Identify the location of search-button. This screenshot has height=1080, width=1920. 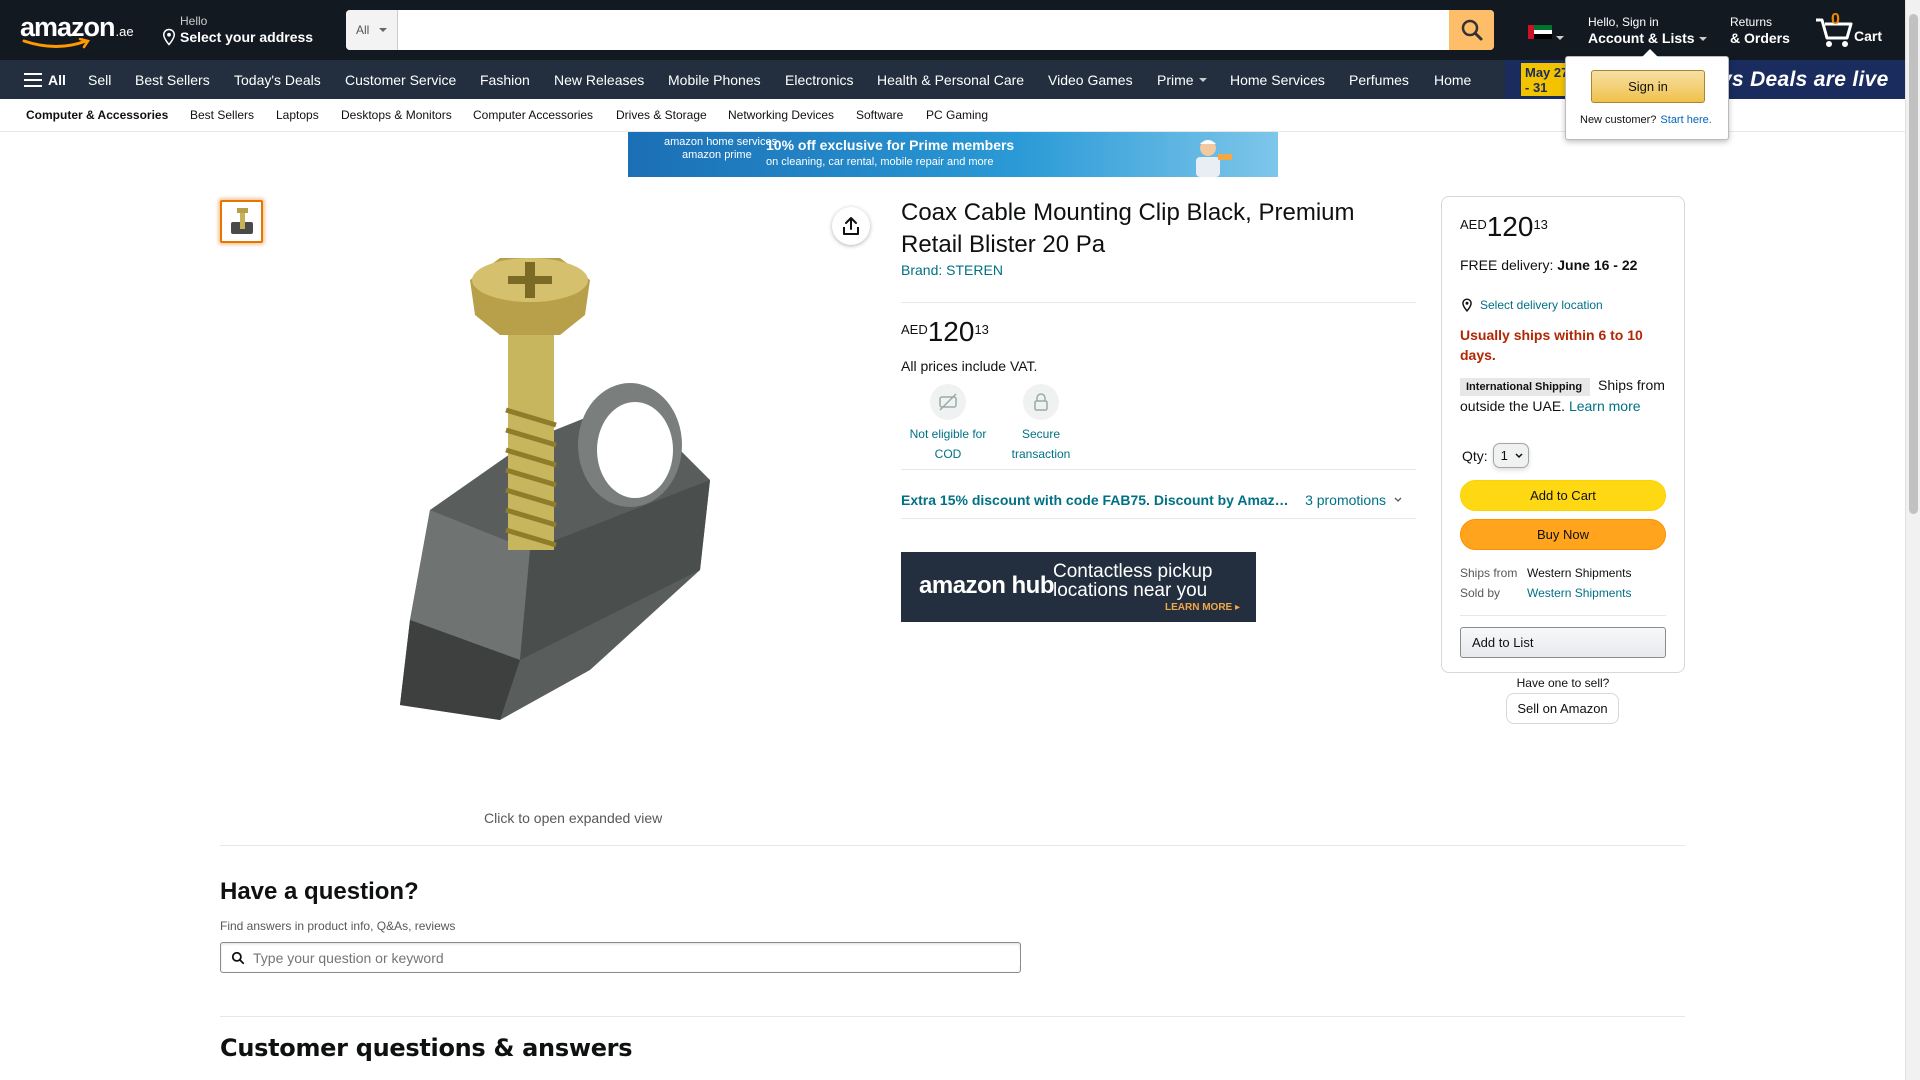
(1471, 30).